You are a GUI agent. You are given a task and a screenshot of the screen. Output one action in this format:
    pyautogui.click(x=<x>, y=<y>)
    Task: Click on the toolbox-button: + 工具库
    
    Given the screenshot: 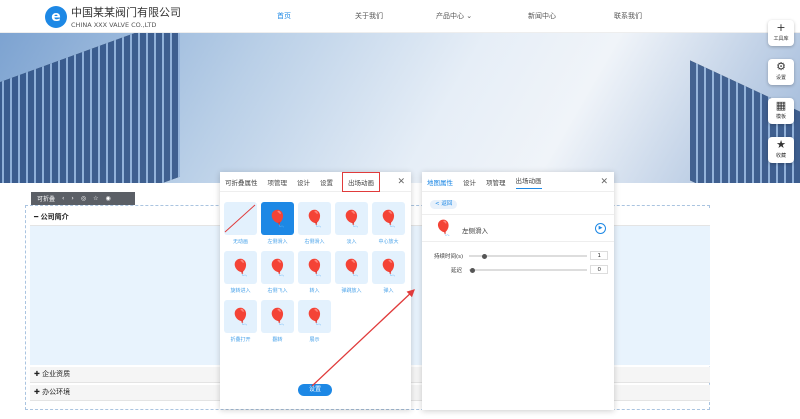 What is the action you would take?
    pyautogui.click(x=781, y=33)
    